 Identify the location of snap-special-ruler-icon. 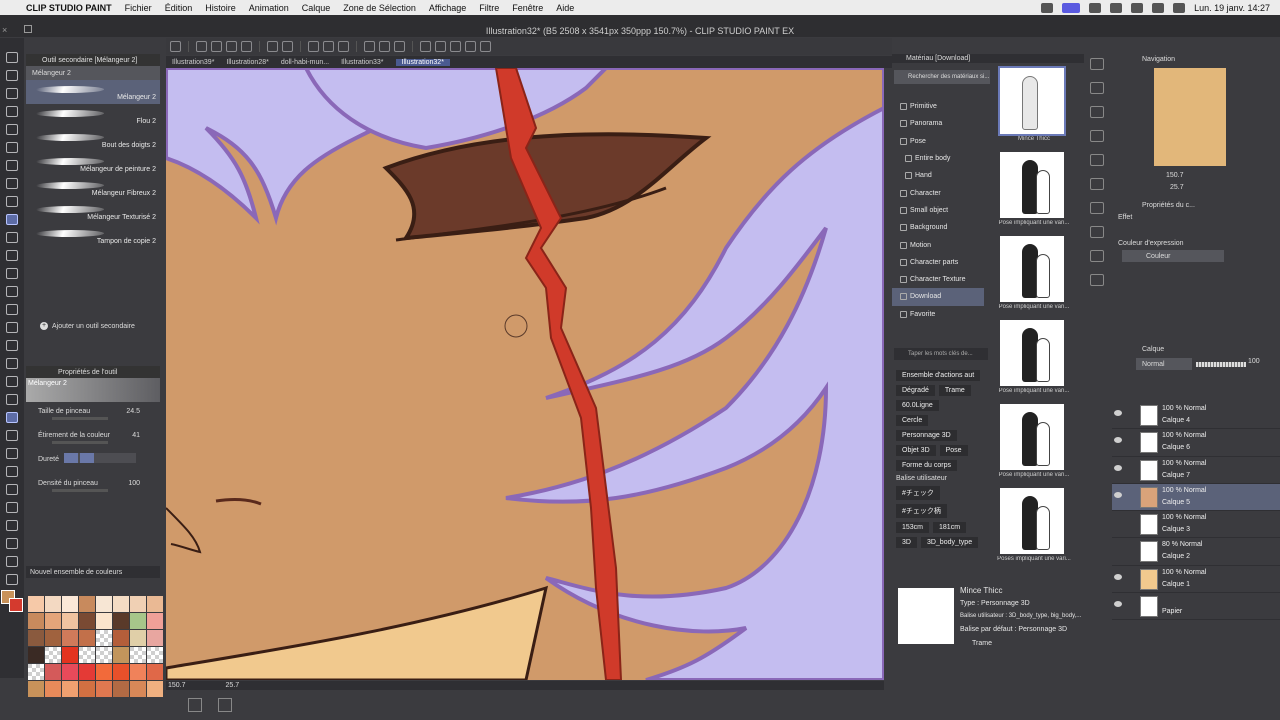
(440, 46).